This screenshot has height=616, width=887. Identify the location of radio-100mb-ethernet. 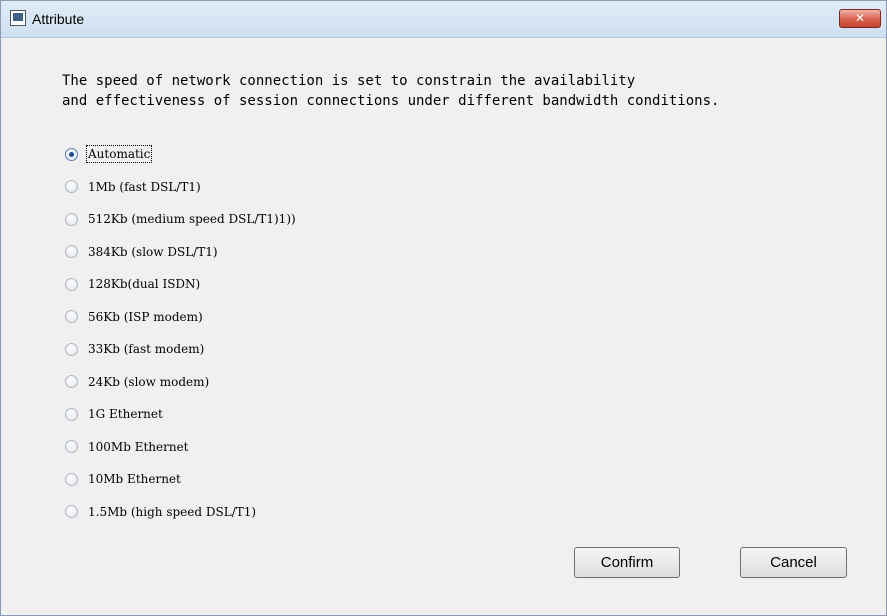
(71, 447).